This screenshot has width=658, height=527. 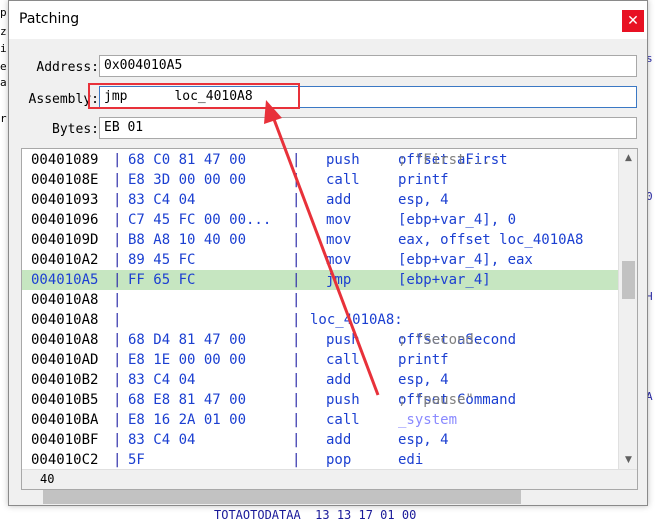 What do you see at coordinates (322, 248) in the screenshot?
I see `annotation-arrow` at bounding box center [322, 248].